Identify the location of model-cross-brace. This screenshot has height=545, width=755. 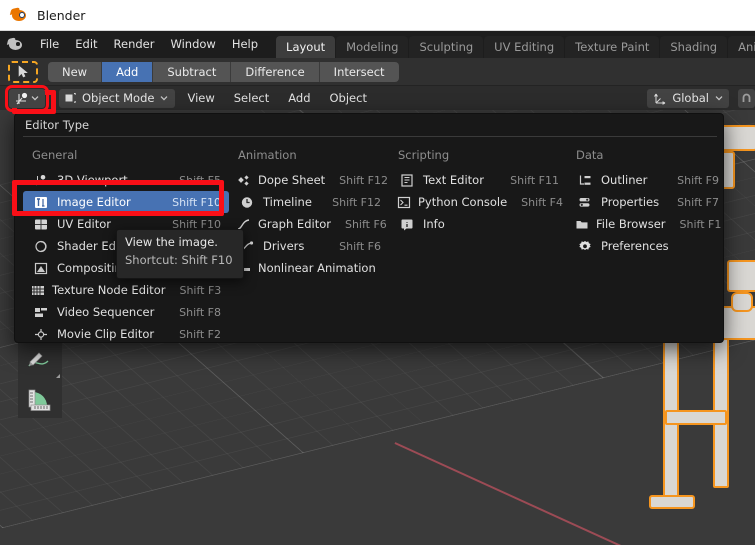
(696, 417).